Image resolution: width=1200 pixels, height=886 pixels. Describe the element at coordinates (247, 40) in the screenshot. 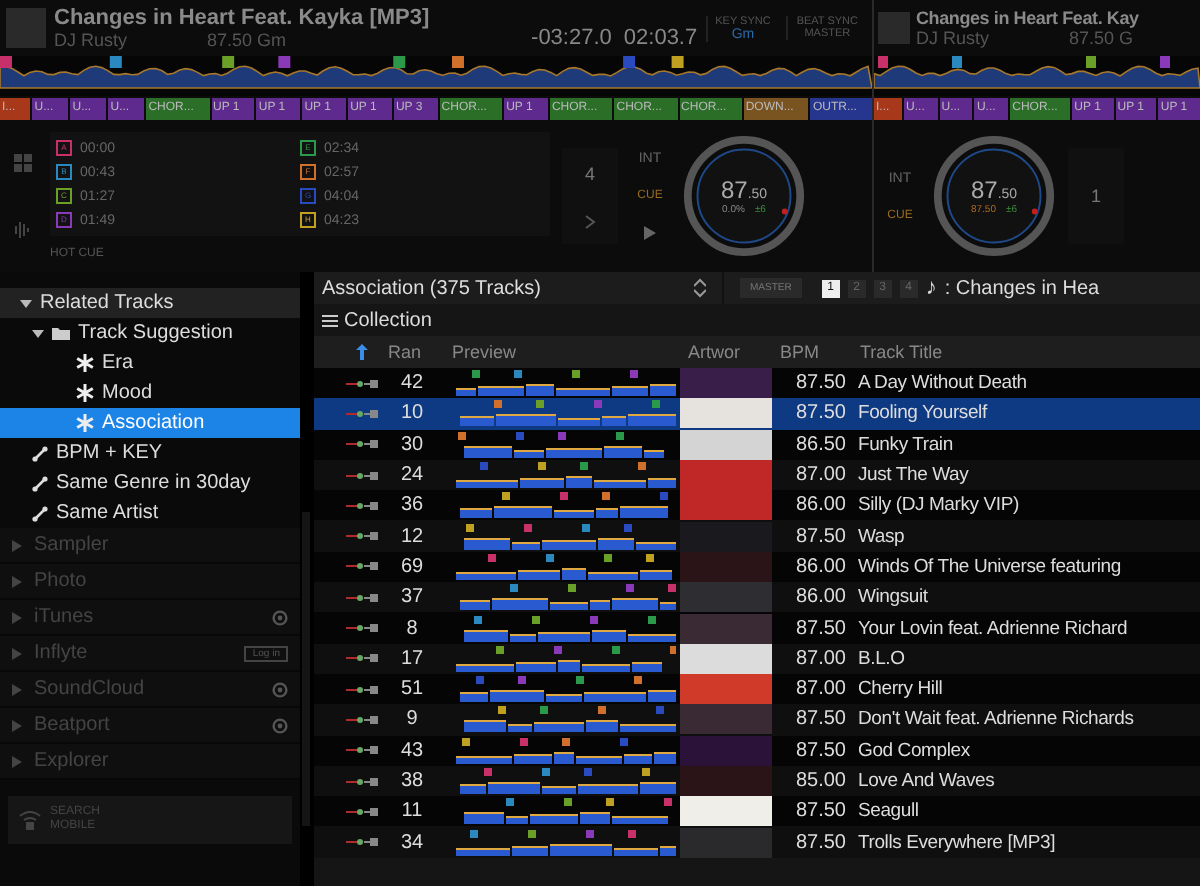

I see `bpm-key-readout: 87.50 Gm` at that location.